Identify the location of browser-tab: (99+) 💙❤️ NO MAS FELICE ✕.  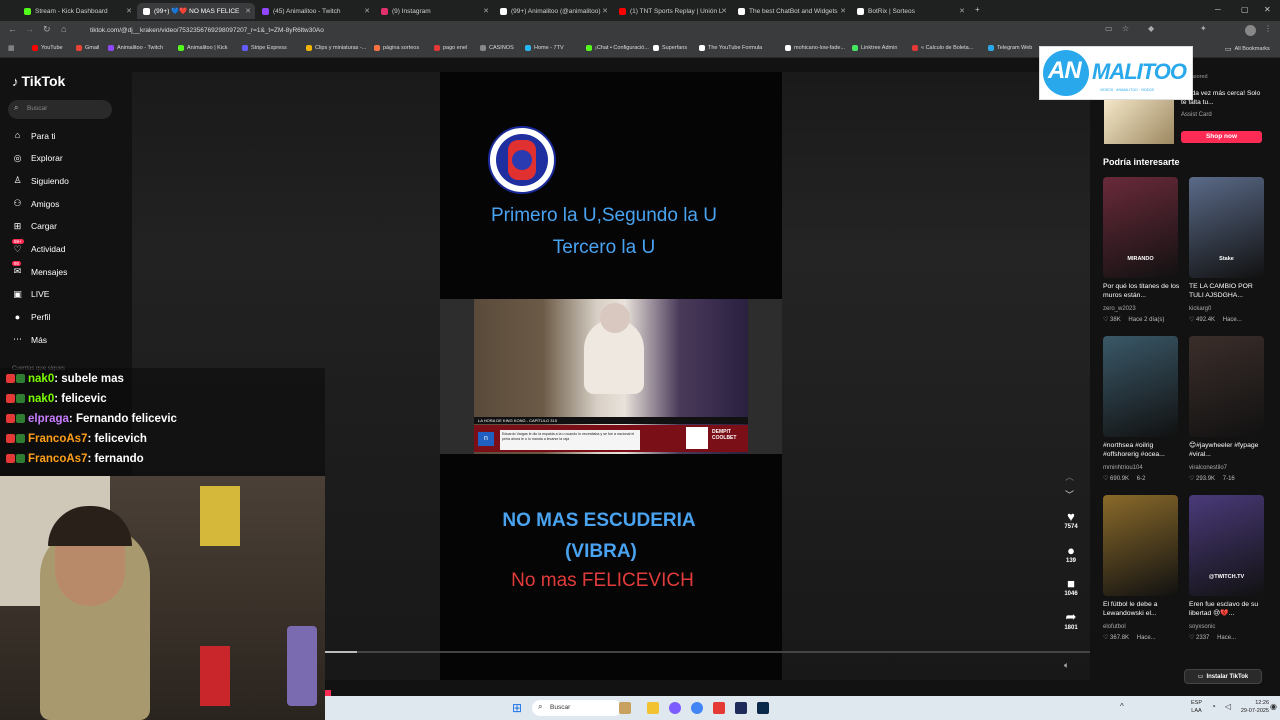
(196, 11).